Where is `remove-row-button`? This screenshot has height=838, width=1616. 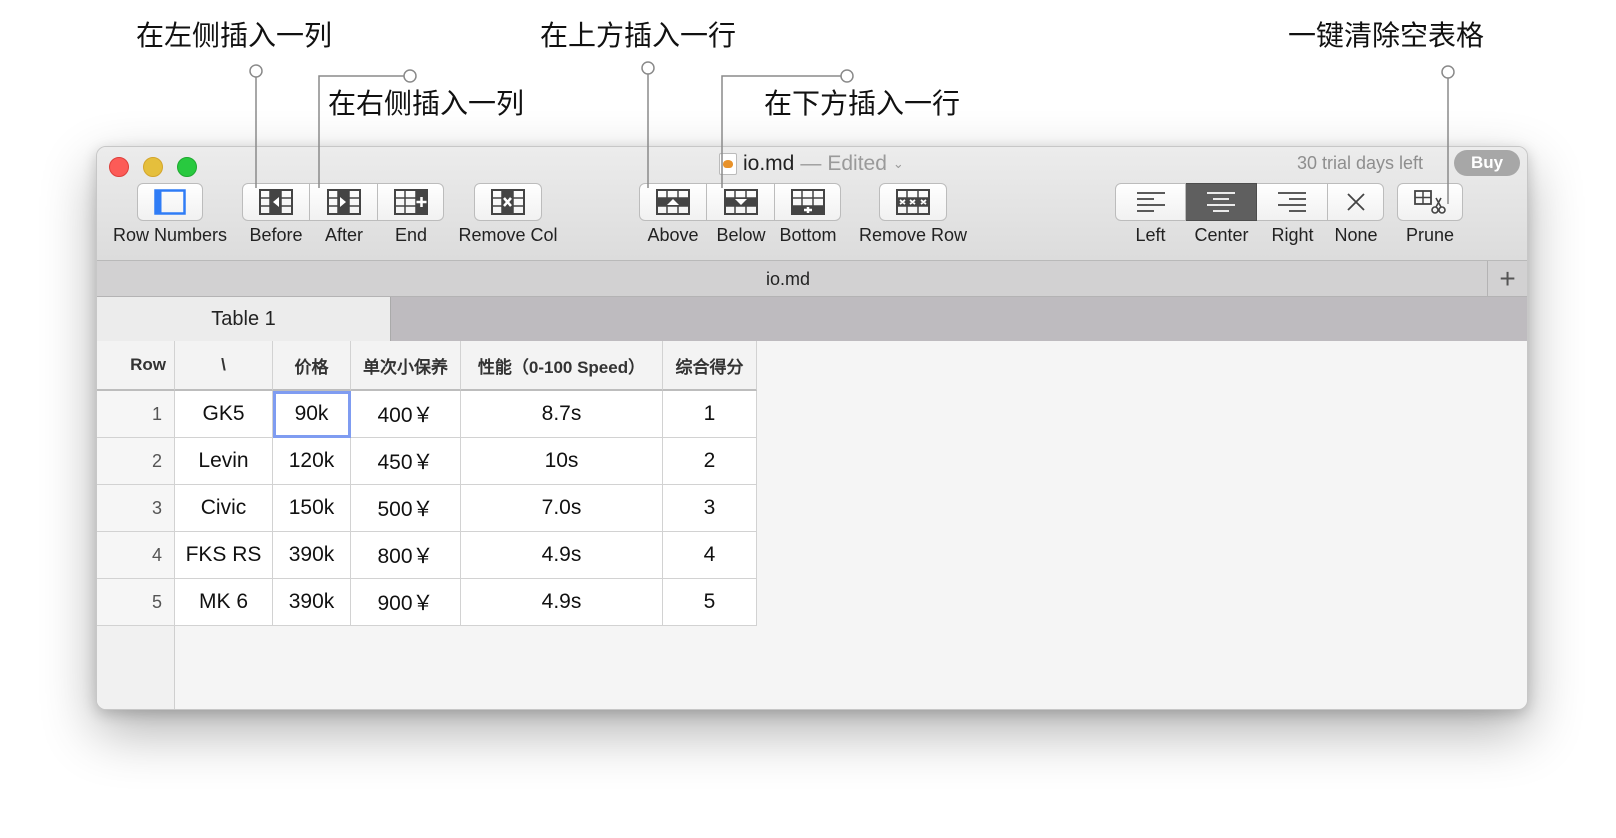
remove-row-button is located at coordinates (913, 202).